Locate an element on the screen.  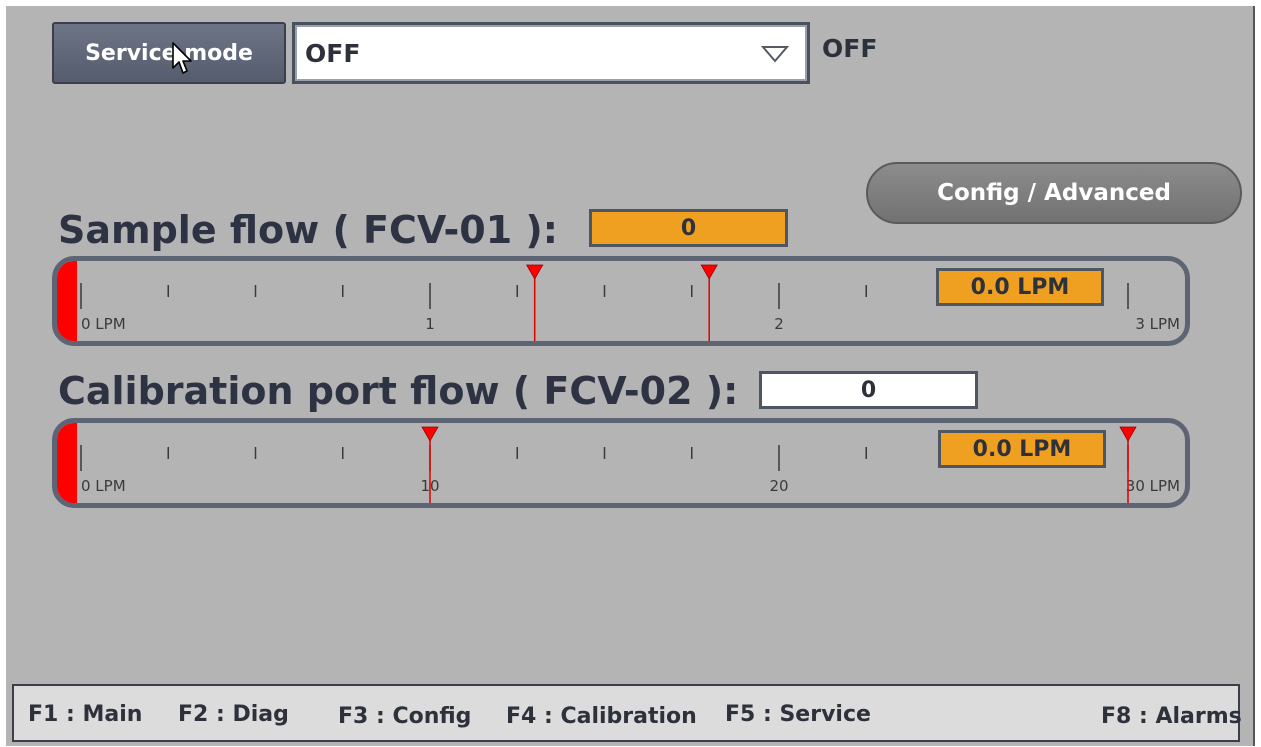
config-advanced-label: Config / Advanced is located at coordinates (1054, 193).